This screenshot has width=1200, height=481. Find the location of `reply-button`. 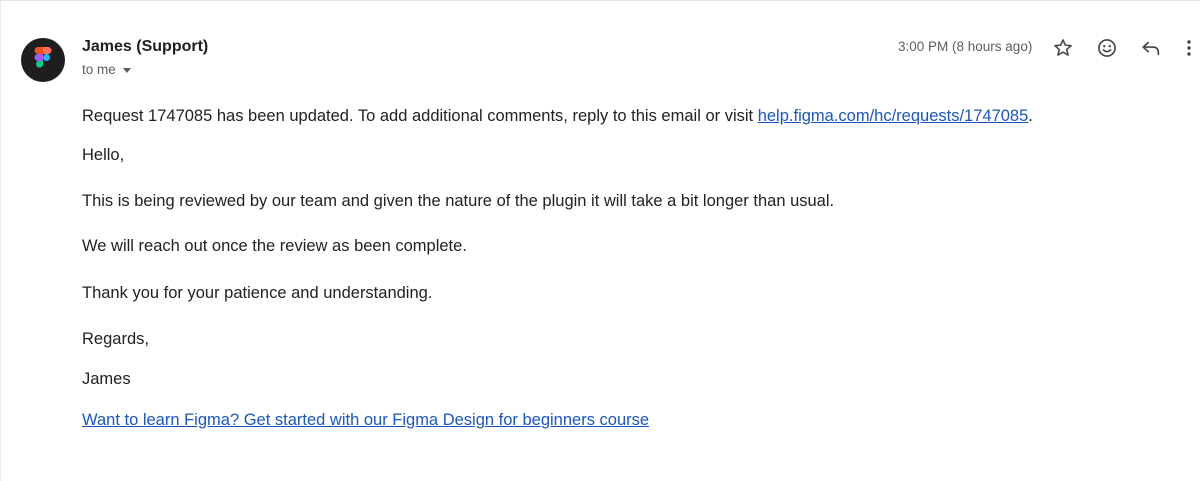

reply-button is located at coordinates (1151, 48).